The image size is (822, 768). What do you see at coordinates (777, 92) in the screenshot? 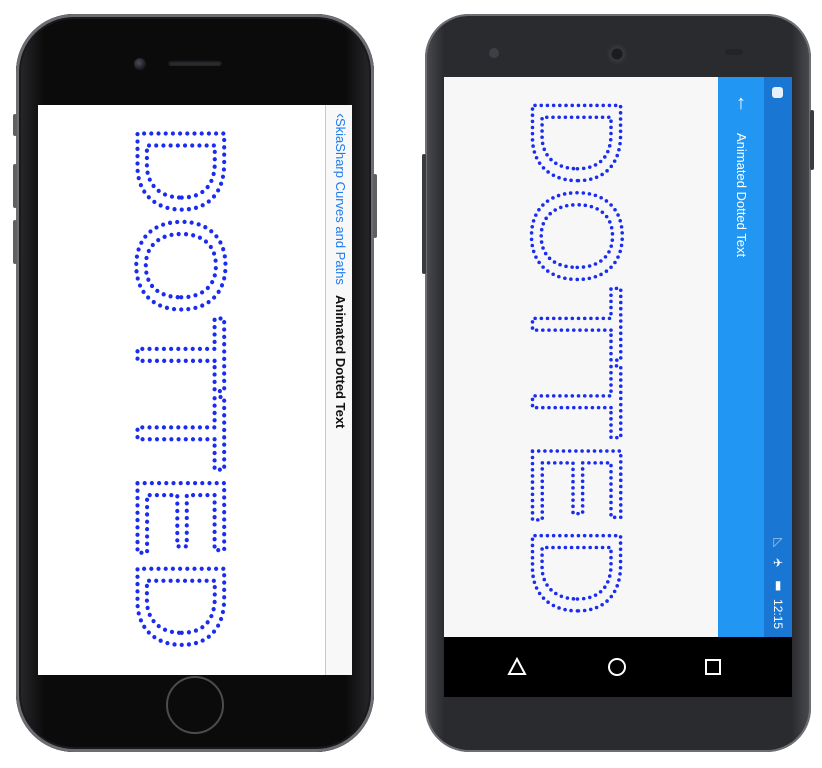
I see `android-notification-icon` at bounding box center [777, 92].